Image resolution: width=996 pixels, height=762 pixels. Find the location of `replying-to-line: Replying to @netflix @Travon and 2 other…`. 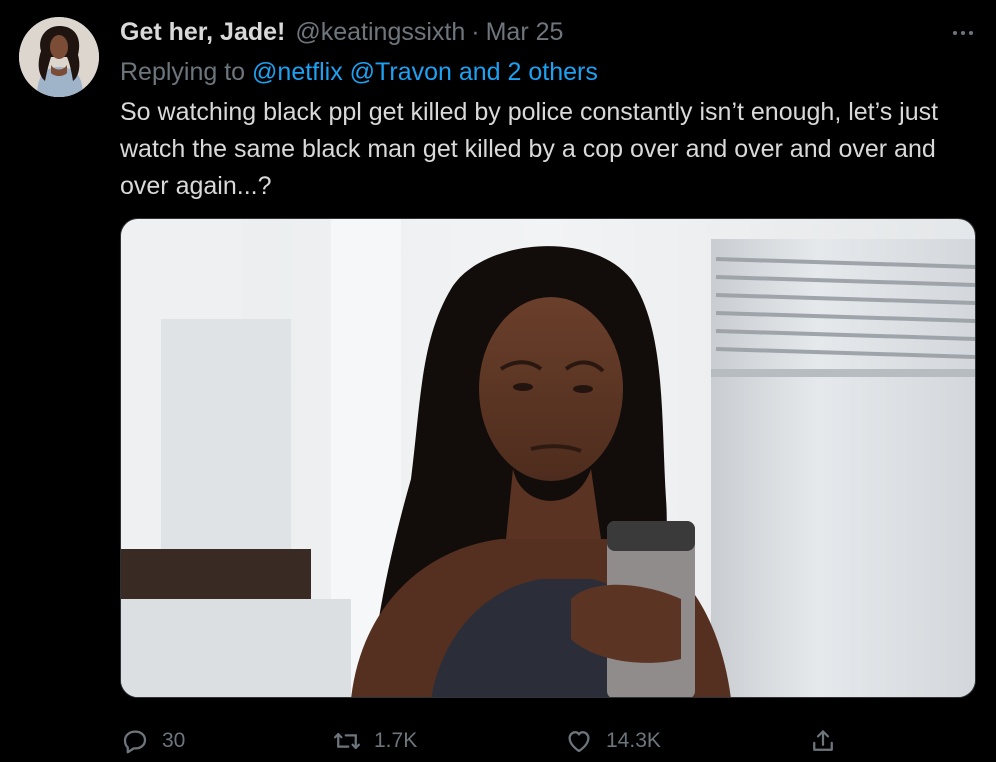

replying-to-line: Replying to @netflix @Travon and 2 other… is located at coordinates (359, 72).